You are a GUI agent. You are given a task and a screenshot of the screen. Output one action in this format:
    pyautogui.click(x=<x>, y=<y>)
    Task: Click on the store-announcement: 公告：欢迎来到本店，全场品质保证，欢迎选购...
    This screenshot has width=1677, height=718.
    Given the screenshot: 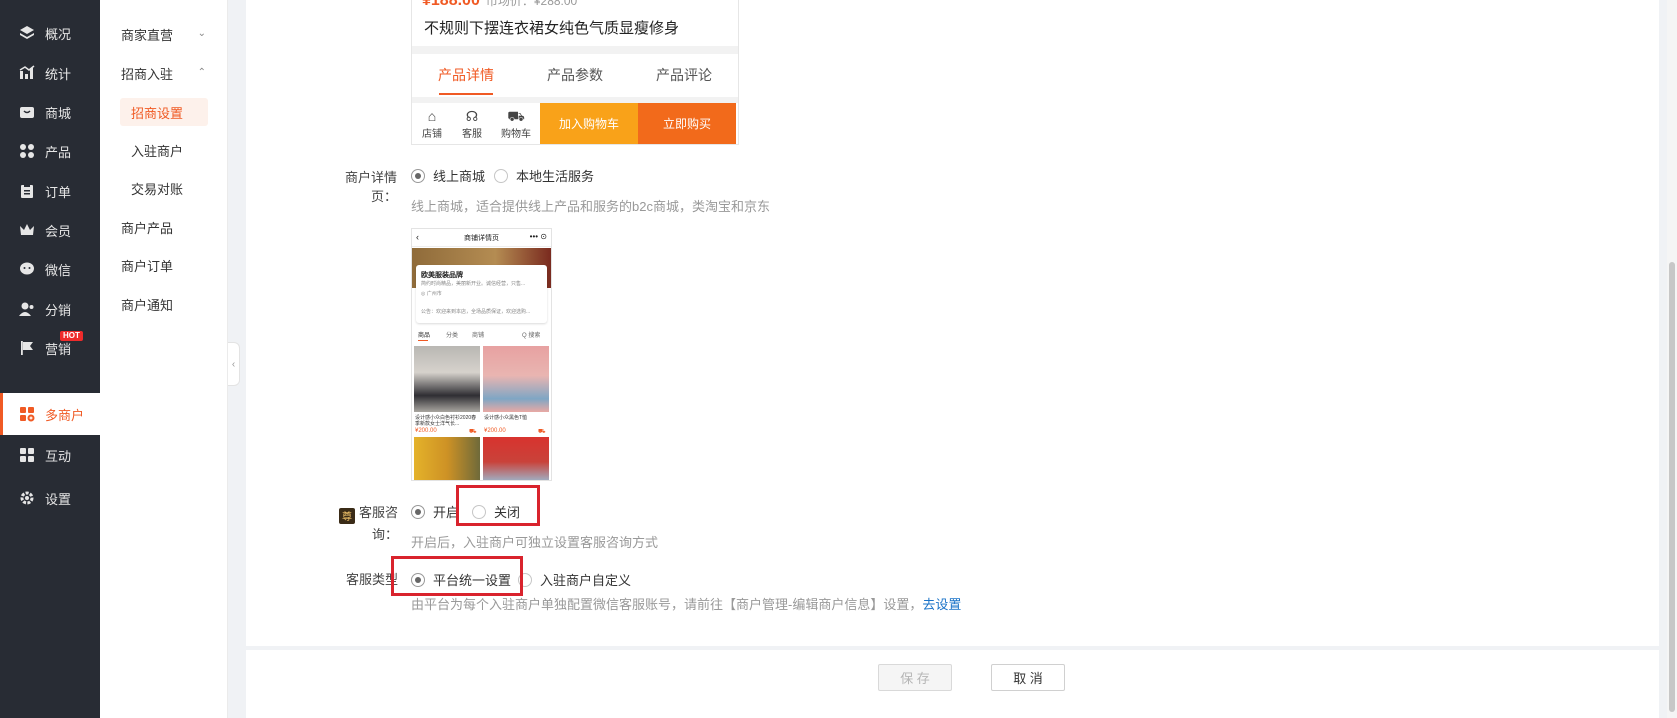 What is the action you would take?
    pyautogui.click(x=476, y=312)
    